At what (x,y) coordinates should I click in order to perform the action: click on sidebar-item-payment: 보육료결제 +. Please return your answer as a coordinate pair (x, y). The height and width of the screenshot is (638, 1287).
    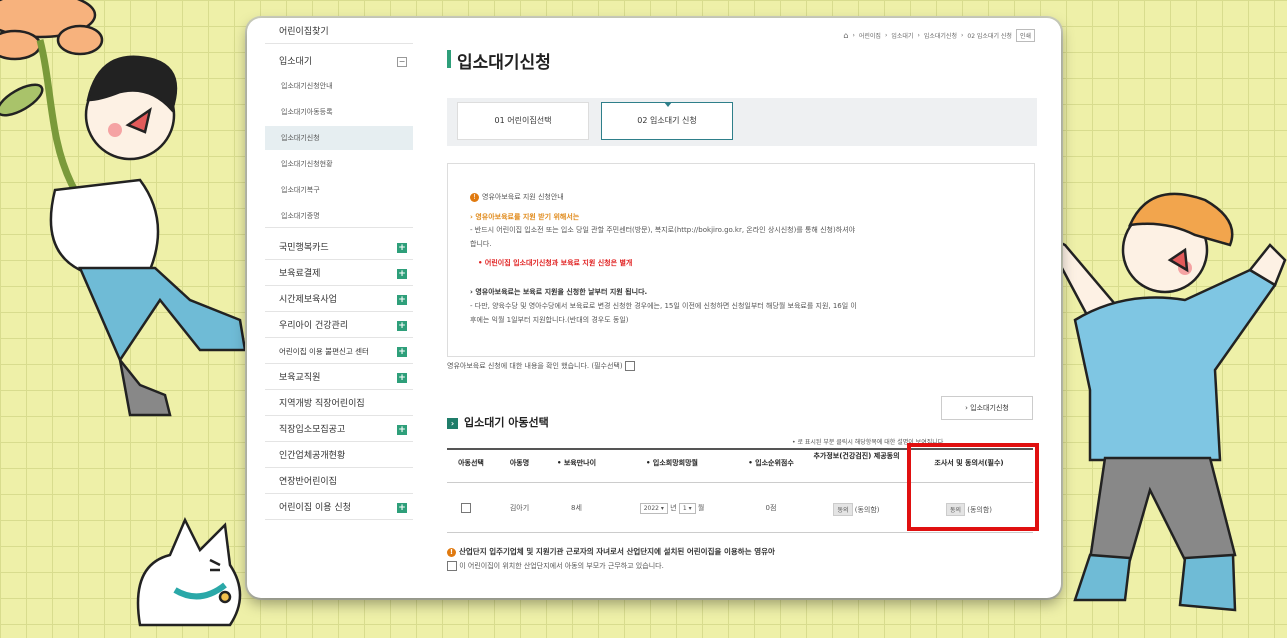
    Looking at the image, I should click on (339, 274).